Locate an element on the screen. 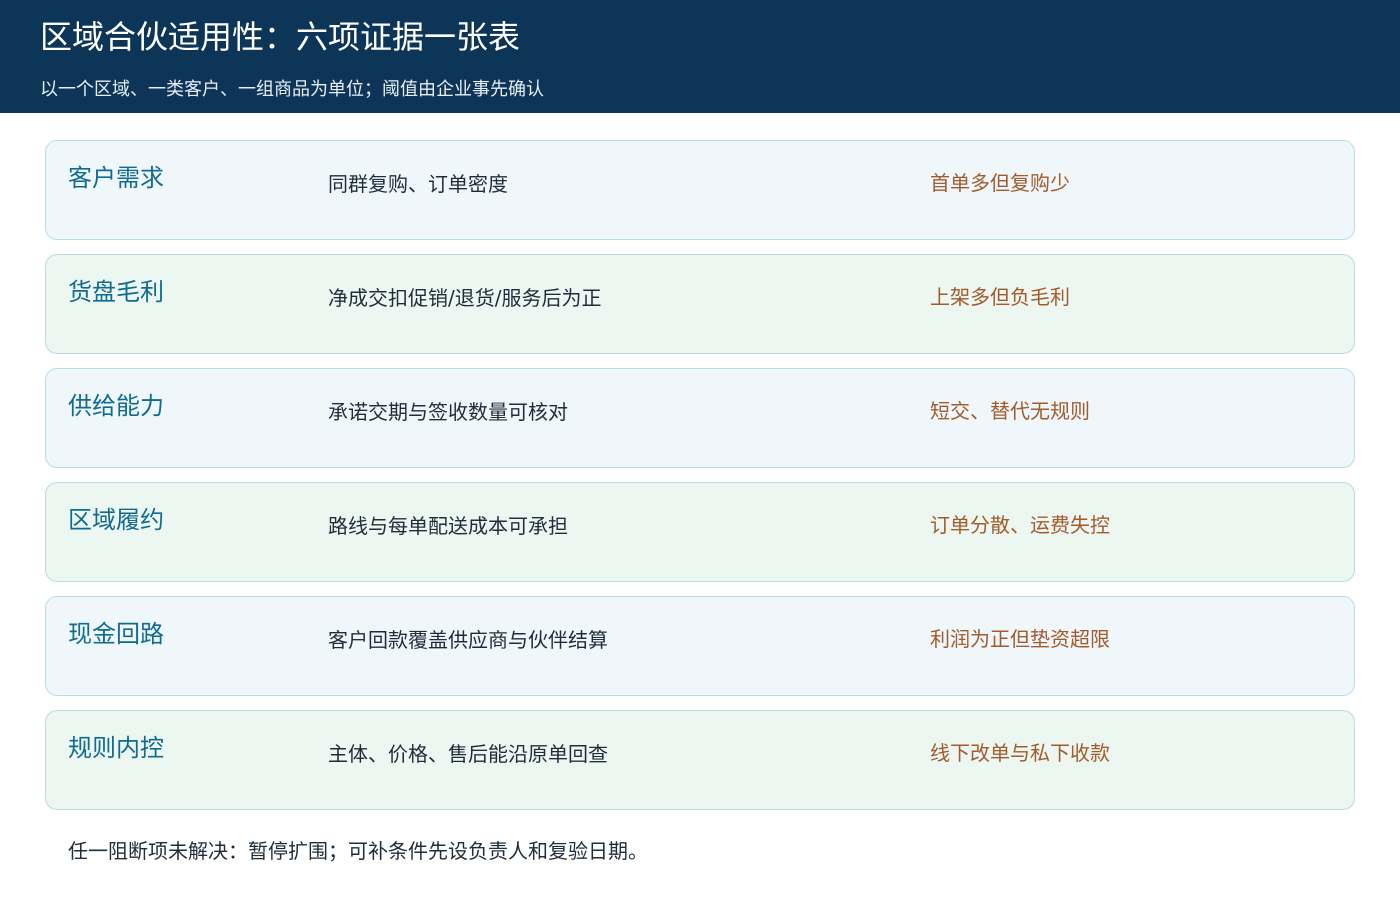 Image resolution: width=1400 pixels, height=900 pixels. evidence-row-supply-capacity: 供给能力 承诺交期与签收数量可核对 短交、替代无规则 is located at coordinates (700, 418).